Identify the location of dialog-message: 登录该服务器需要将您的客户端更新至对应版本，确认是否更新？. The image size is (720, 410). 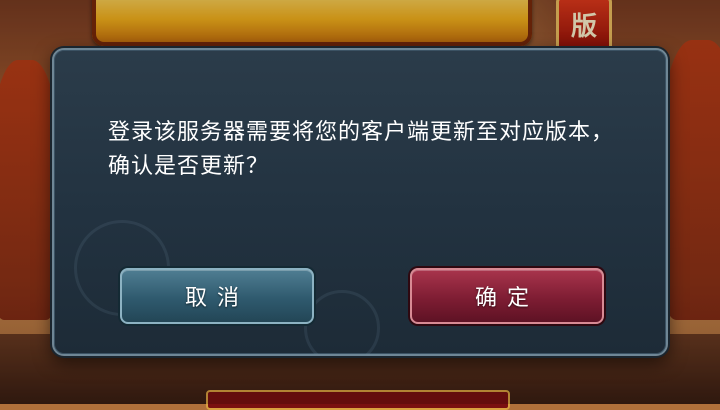
(361, 149).